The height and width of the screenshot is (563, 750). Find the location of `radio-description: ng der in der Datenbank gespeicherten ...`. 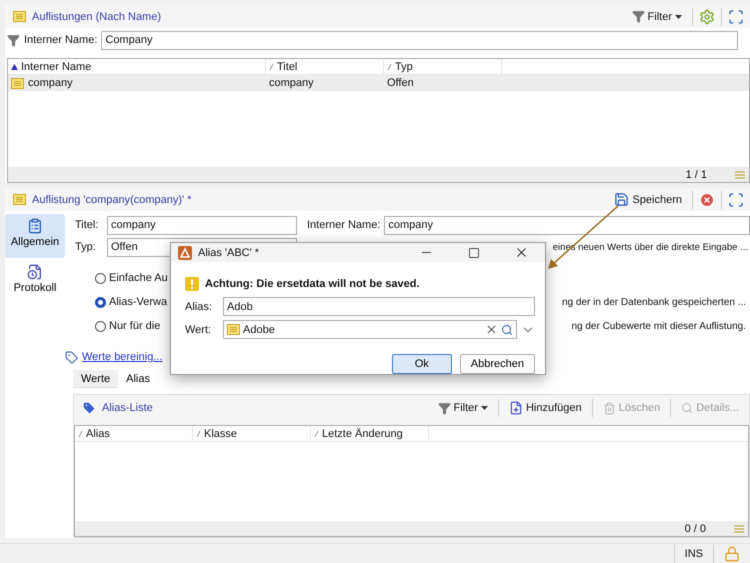

radio-description: ng der in der Datenbank gespeicherten ... is located at coordinates (654, 302).